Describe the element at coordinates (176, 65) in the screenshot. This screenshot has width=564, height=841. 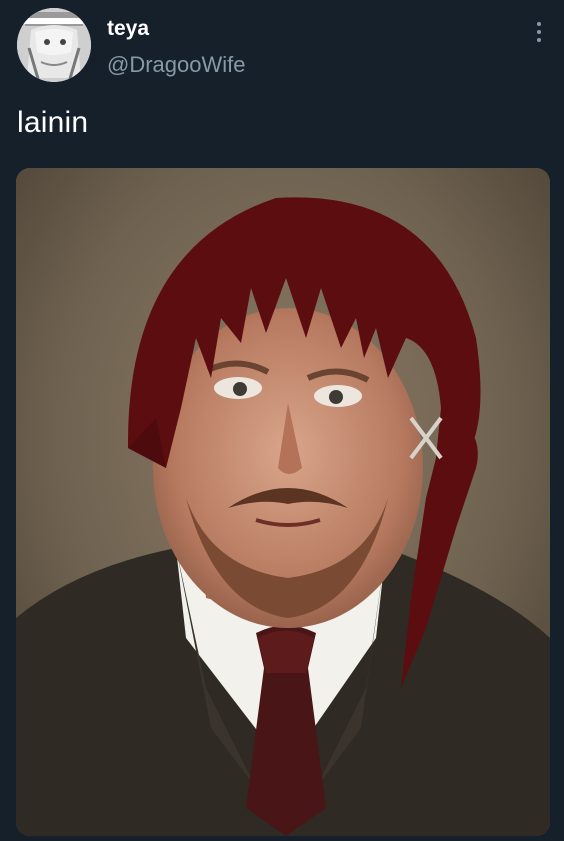
I see `user-handle: @DragooWife` at that location.